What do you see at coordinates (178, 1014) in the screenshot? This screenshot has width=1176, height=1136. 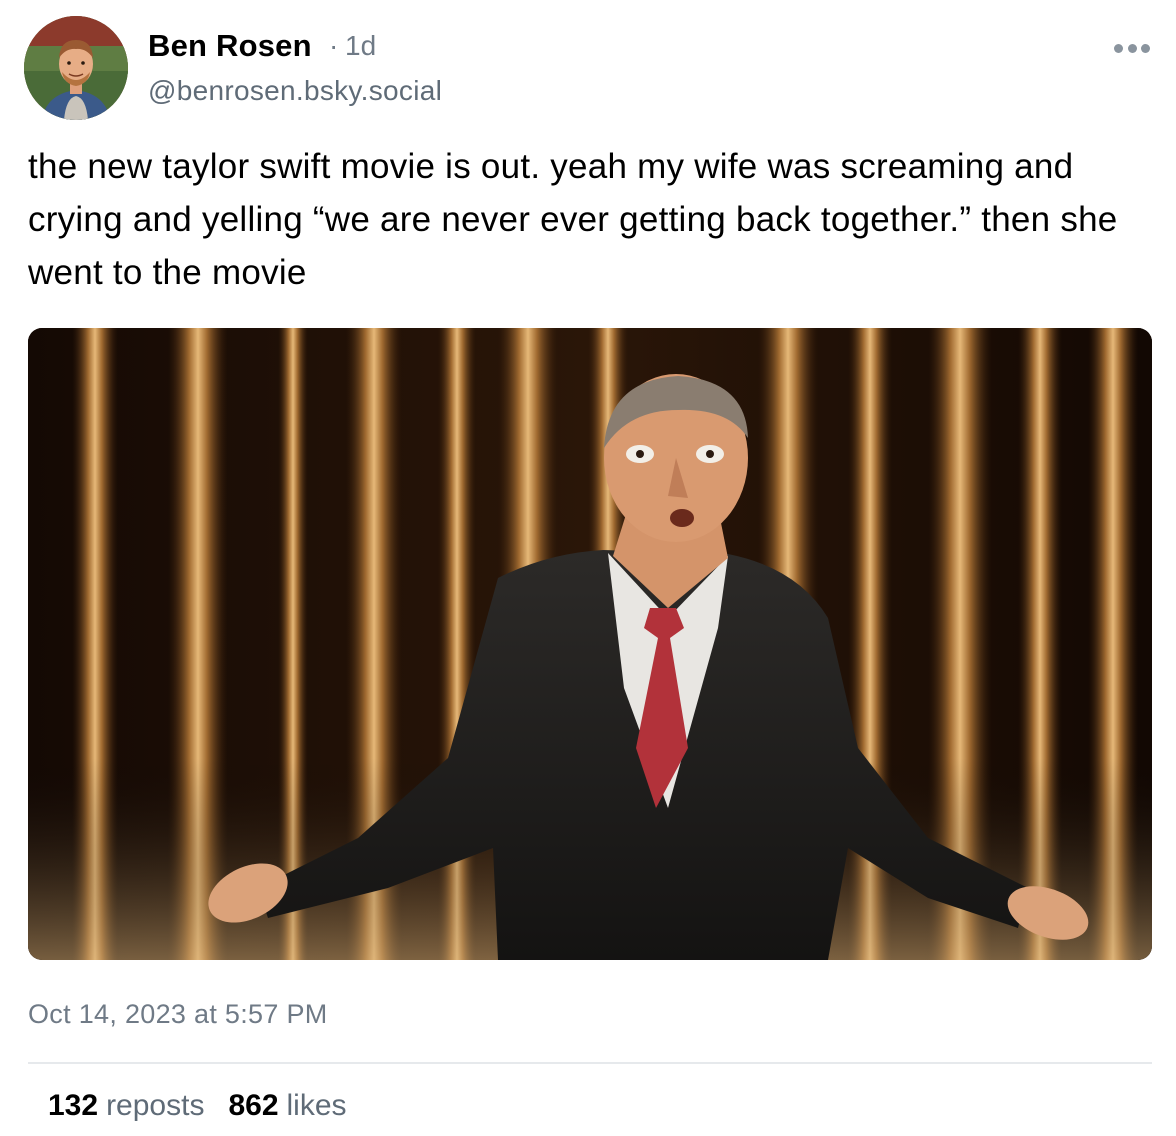 I see `post-timestamp: Oct 14, 2023 at 5:57 PM` at bounding box center [178, 1014].